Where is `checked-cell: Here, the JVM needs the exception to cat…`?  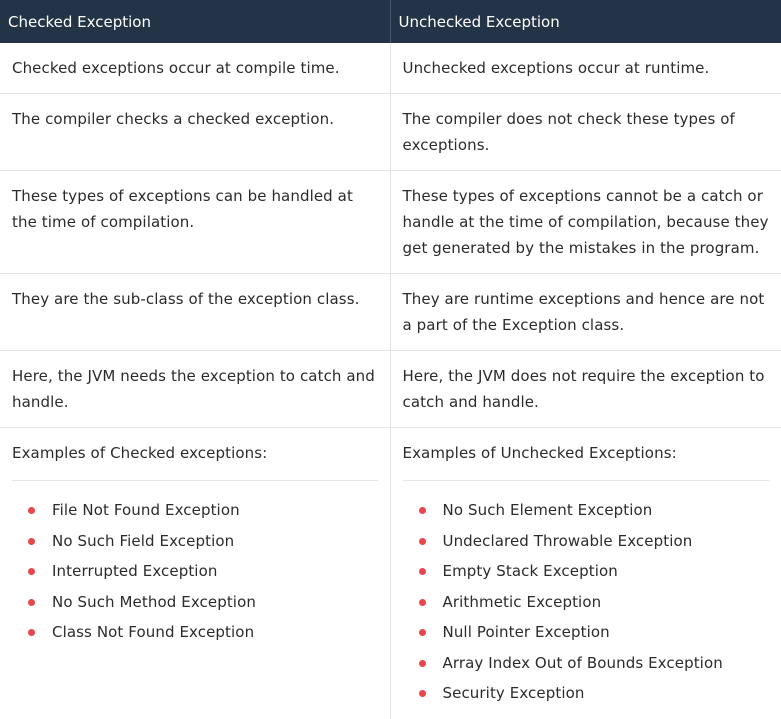
checked-cell: Here, the JVM needs the exception to cat… is located at coordinates (195, 389).